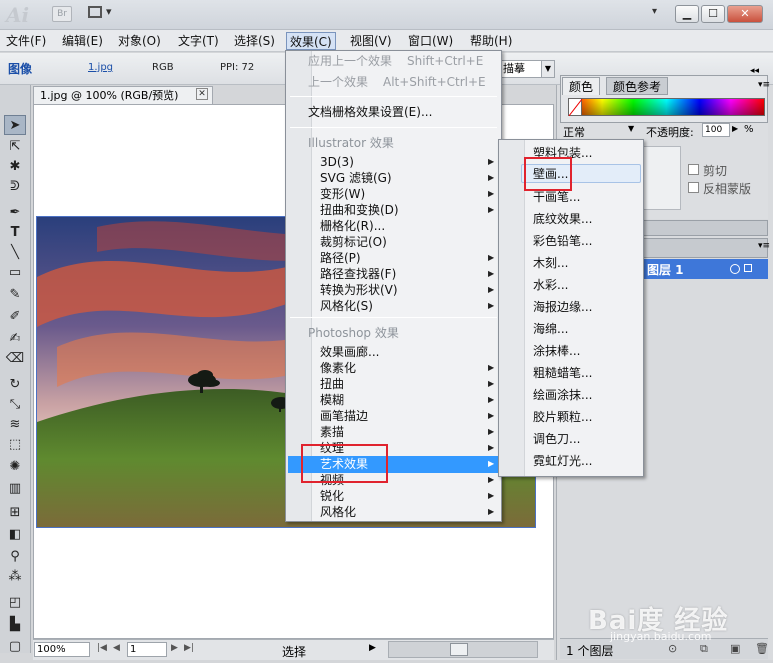 The image size is (773, 663). I want to click on artboard-tool-icon: ▢, so click(15, 647).